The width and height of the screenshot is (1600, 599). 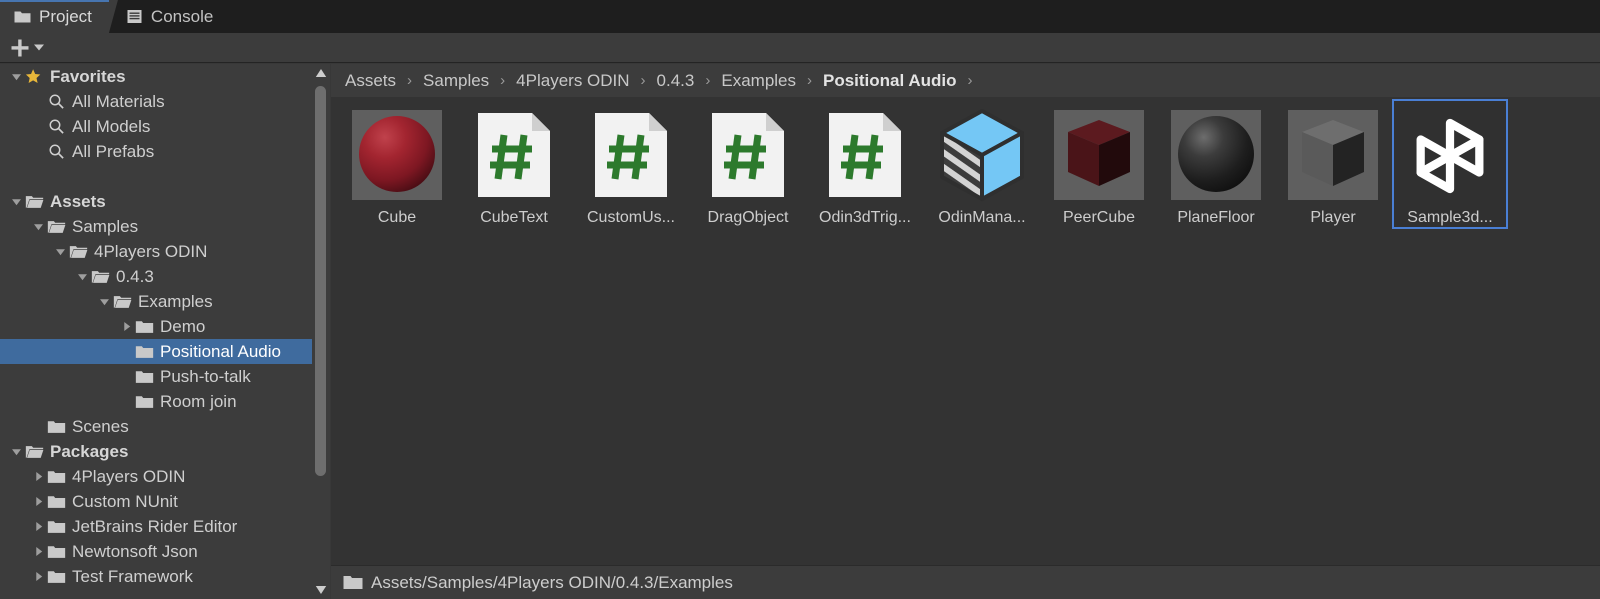 I want to click on tree-item-positional-audio: Positional Audio, so click(x=165, y=351).